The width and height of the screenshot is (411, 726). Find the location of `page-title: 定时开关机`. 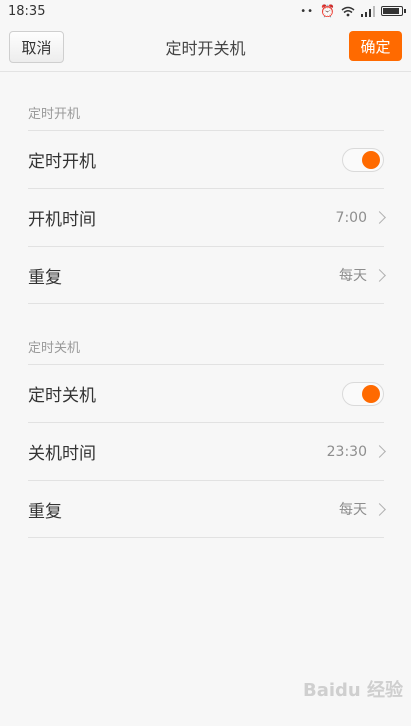

page-title: 定时开关机 is located at coordinates (205, 48).